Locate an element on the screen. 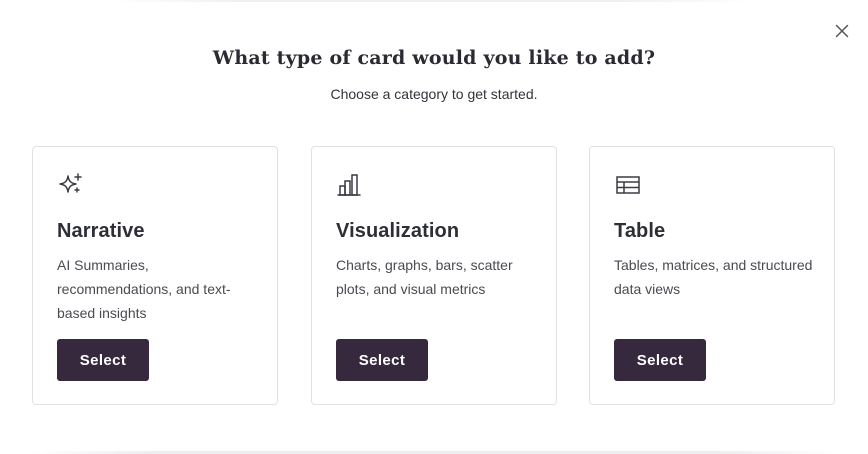 Image resolution: width=868 pixels, height=454 pixels. table-icon is located at coordinates (628, 185).